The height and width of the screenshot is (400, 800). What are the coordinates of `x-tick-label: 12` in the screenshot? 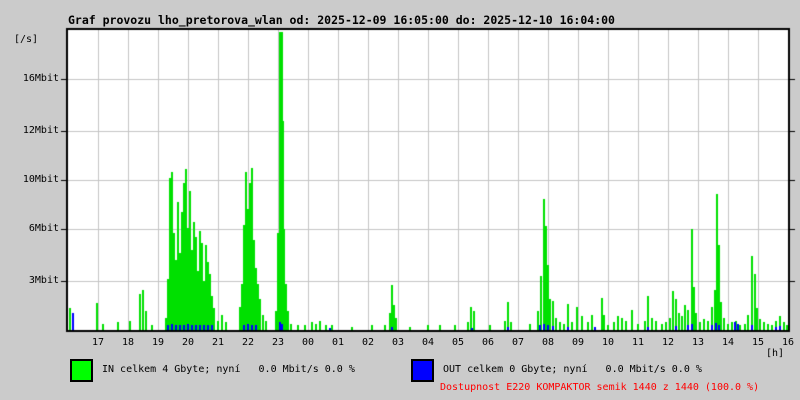 It's located at (668, 342).